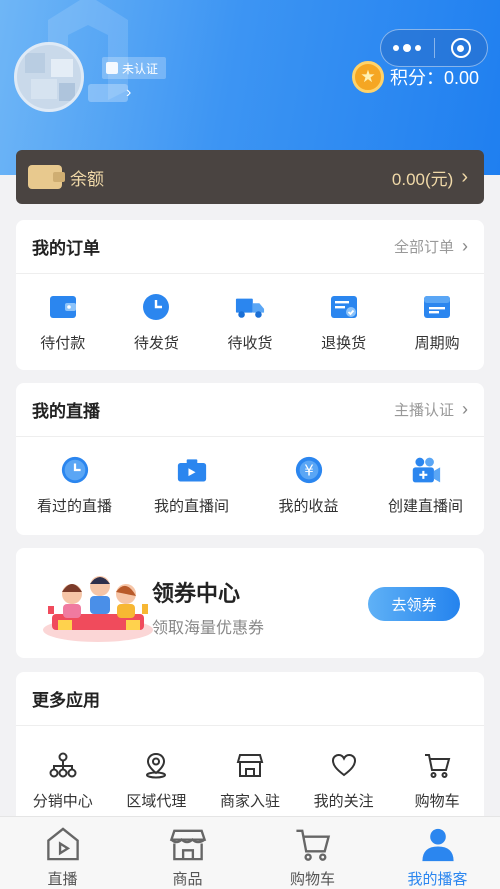  Describe the element at coordinates (426, 470) in the screenshot. I see `video-add-icon` at that location.